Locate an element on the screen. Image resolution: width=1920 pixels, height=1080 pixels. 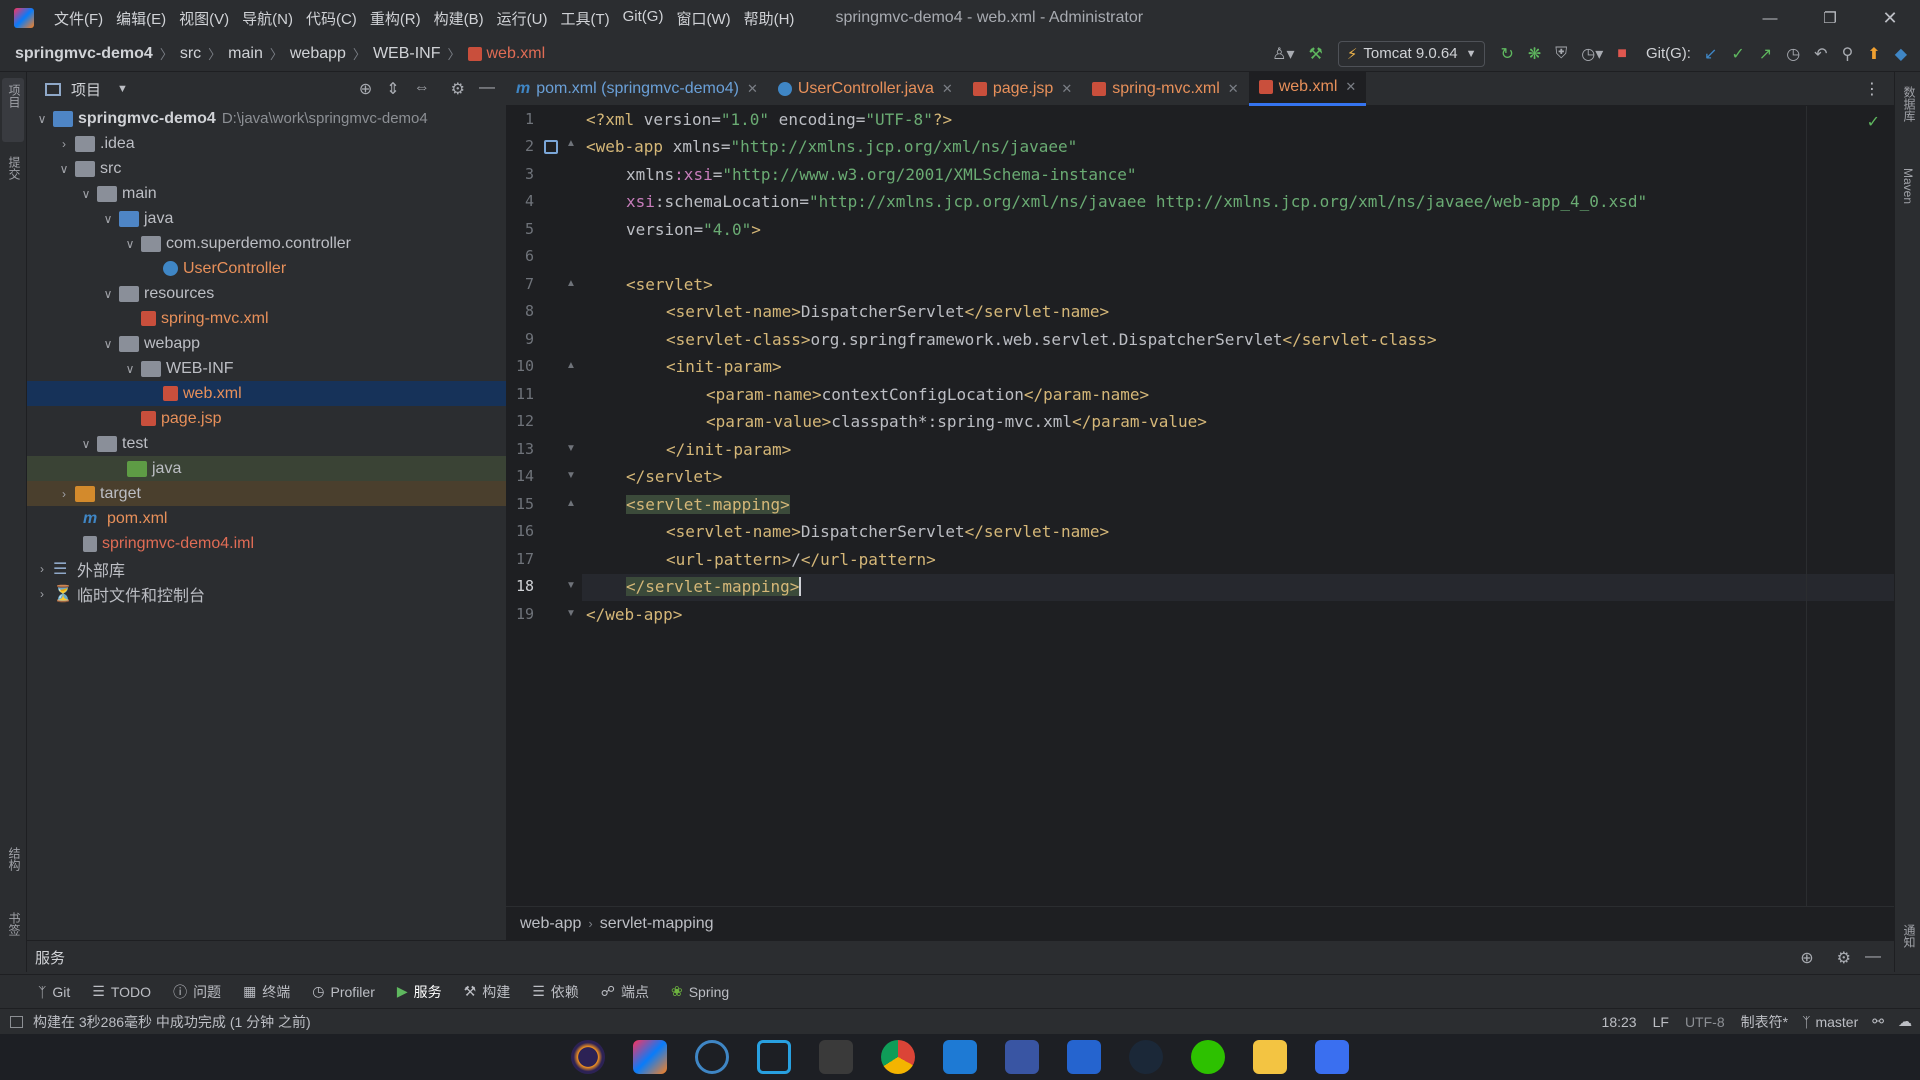
breadcrumb-web-inf: WEB-INF is located at coordinates (407, 54).